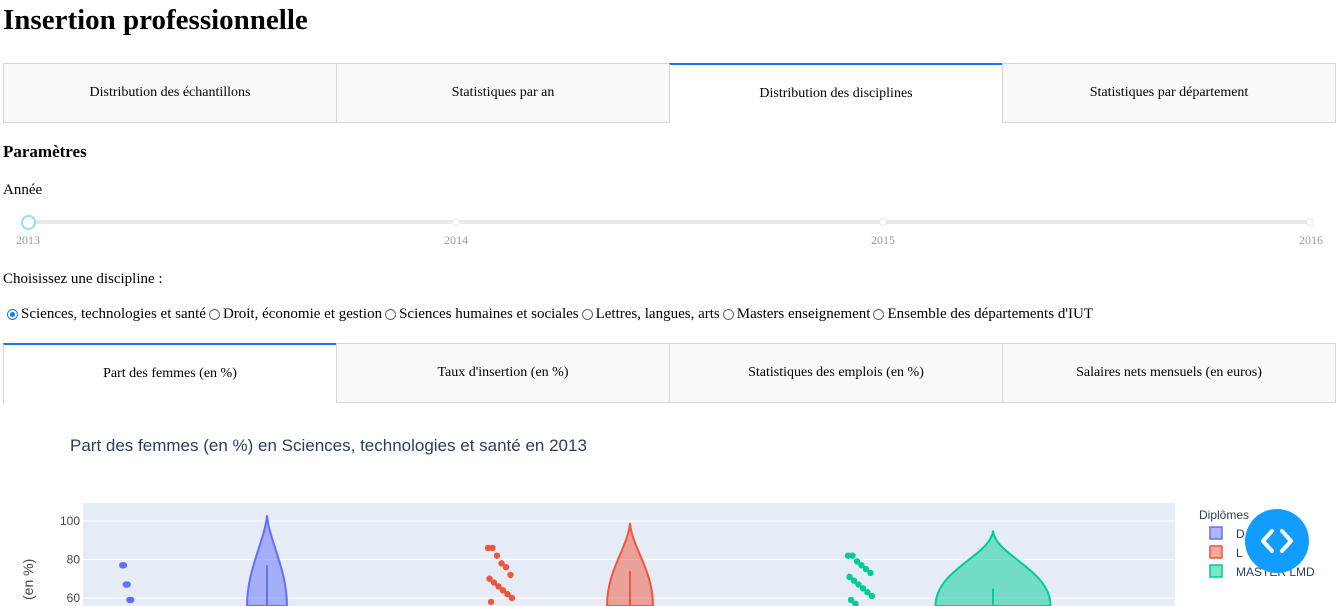  What do you see at coordinates (1240, 534) in the screenshot?
I see `legend-item: D` at bounding box center [1240, 534].